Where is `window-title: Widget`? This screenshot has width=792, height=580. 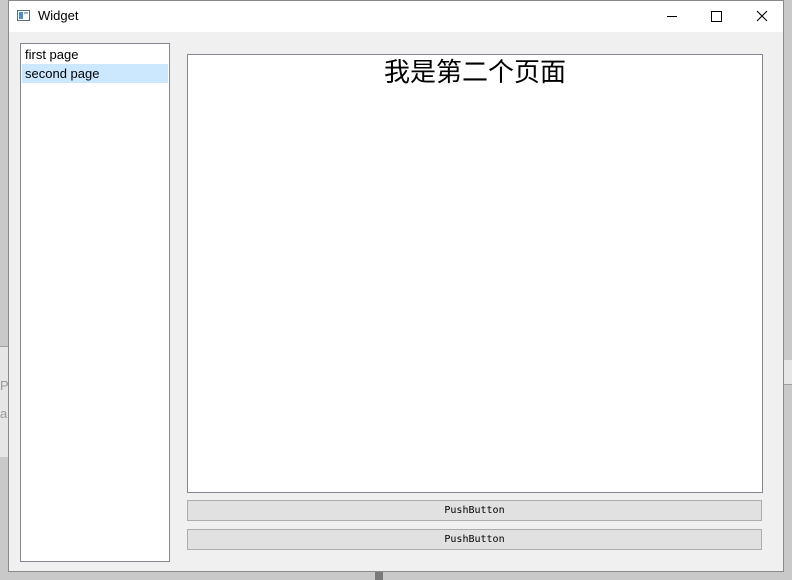 window-title: Widget is located at coordinates (58, 15).